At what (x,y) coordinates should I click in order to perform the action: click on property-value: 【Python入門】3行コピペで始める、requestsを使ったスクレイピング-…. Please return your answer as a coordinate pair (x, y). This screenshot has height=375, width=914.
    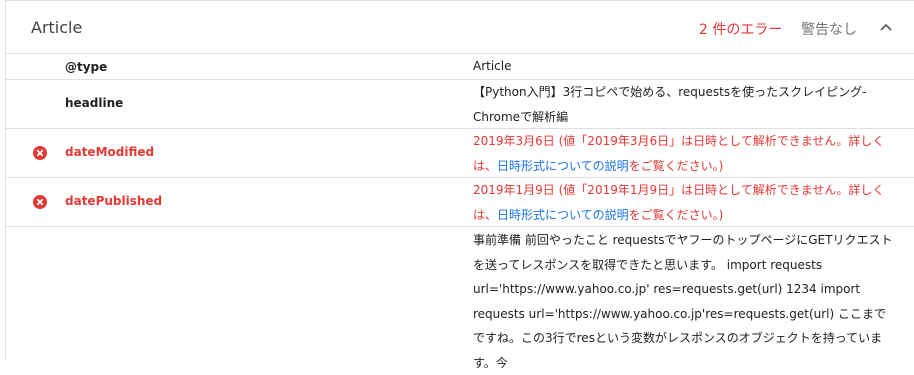
    Looking at the image, I should click on (670, 104).